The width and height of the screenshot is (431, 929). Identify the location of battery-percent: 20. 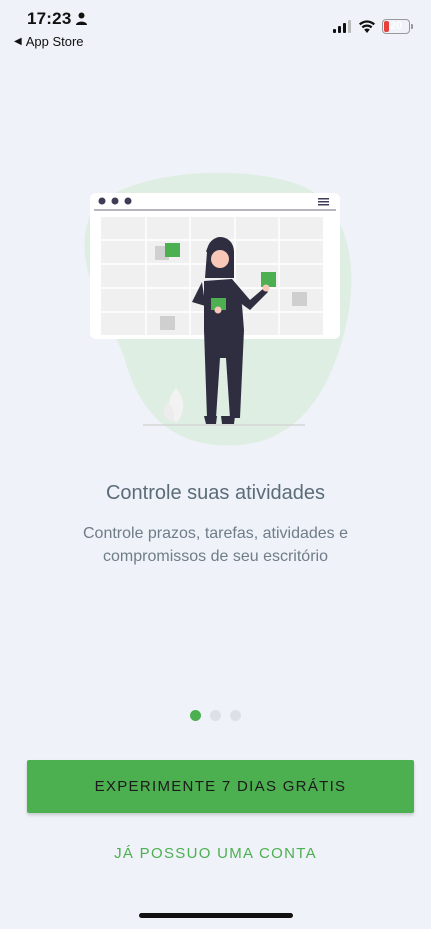
(396, 26).